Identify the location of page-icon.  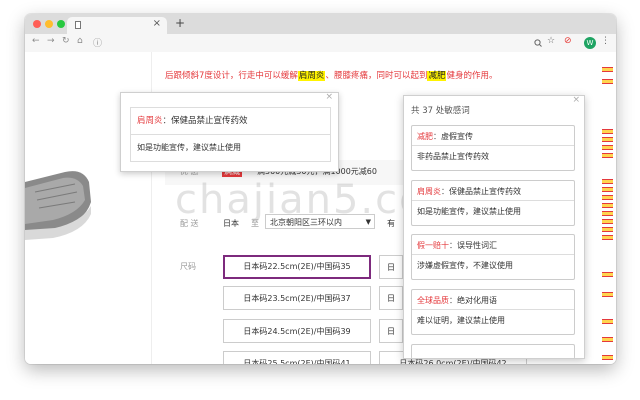
(78, 25).